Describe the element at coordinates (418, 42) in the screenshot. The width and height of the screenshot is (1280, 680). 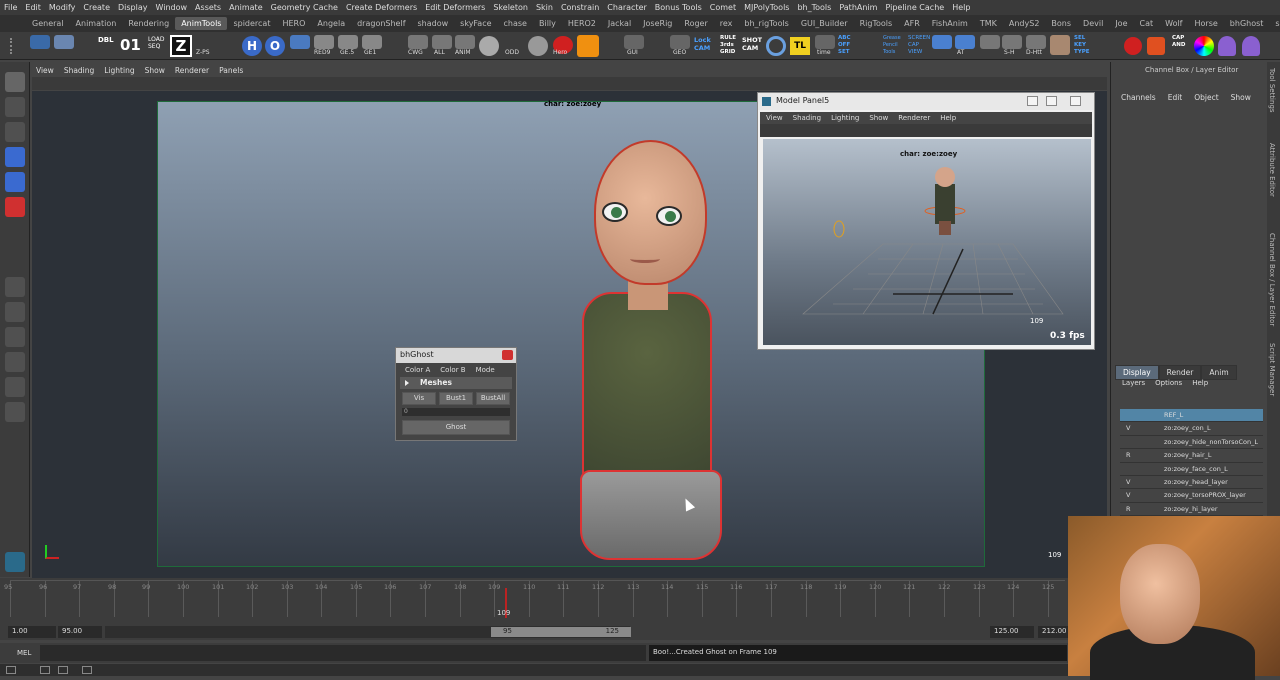
I see `shelf-cwg-icon` at that location.